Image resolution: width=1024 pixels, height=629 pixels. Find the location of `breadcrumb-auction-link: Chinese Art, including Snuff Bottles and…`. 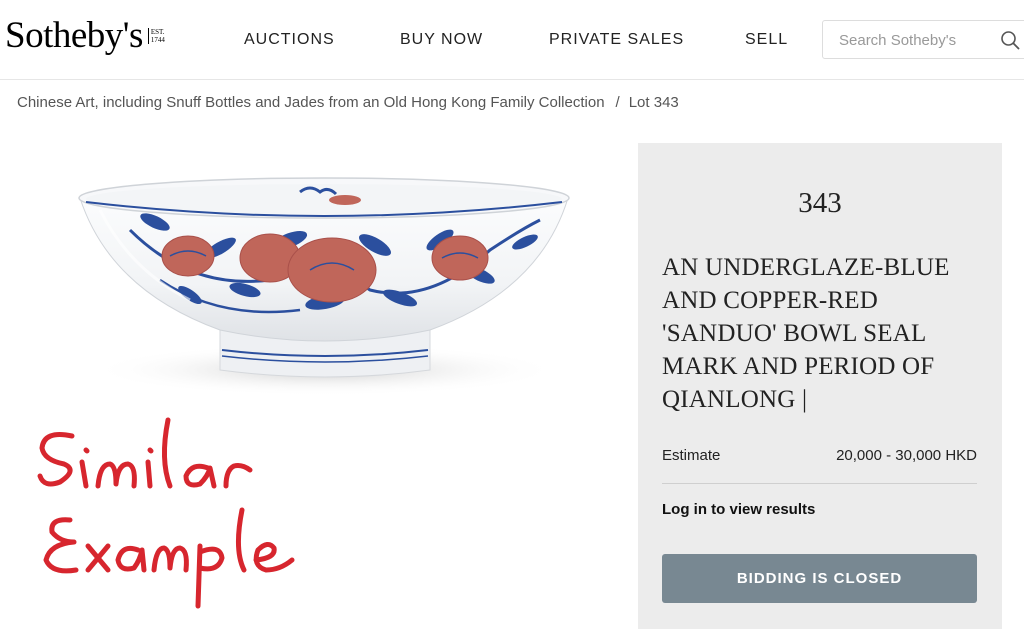

breadcrumb-auction-link: Chinese Art, including Snuff Bottles and… is located at coordinates (311, 102).